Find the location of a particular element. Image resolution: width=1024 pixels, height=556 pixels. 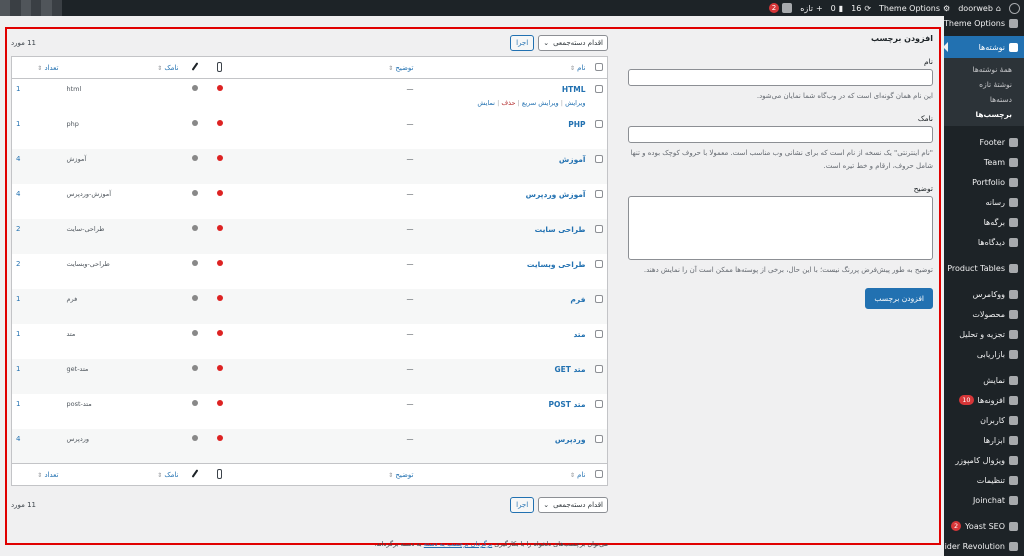

column-description-footer: توضیح ⇕ is located at coordinates (325, 474).